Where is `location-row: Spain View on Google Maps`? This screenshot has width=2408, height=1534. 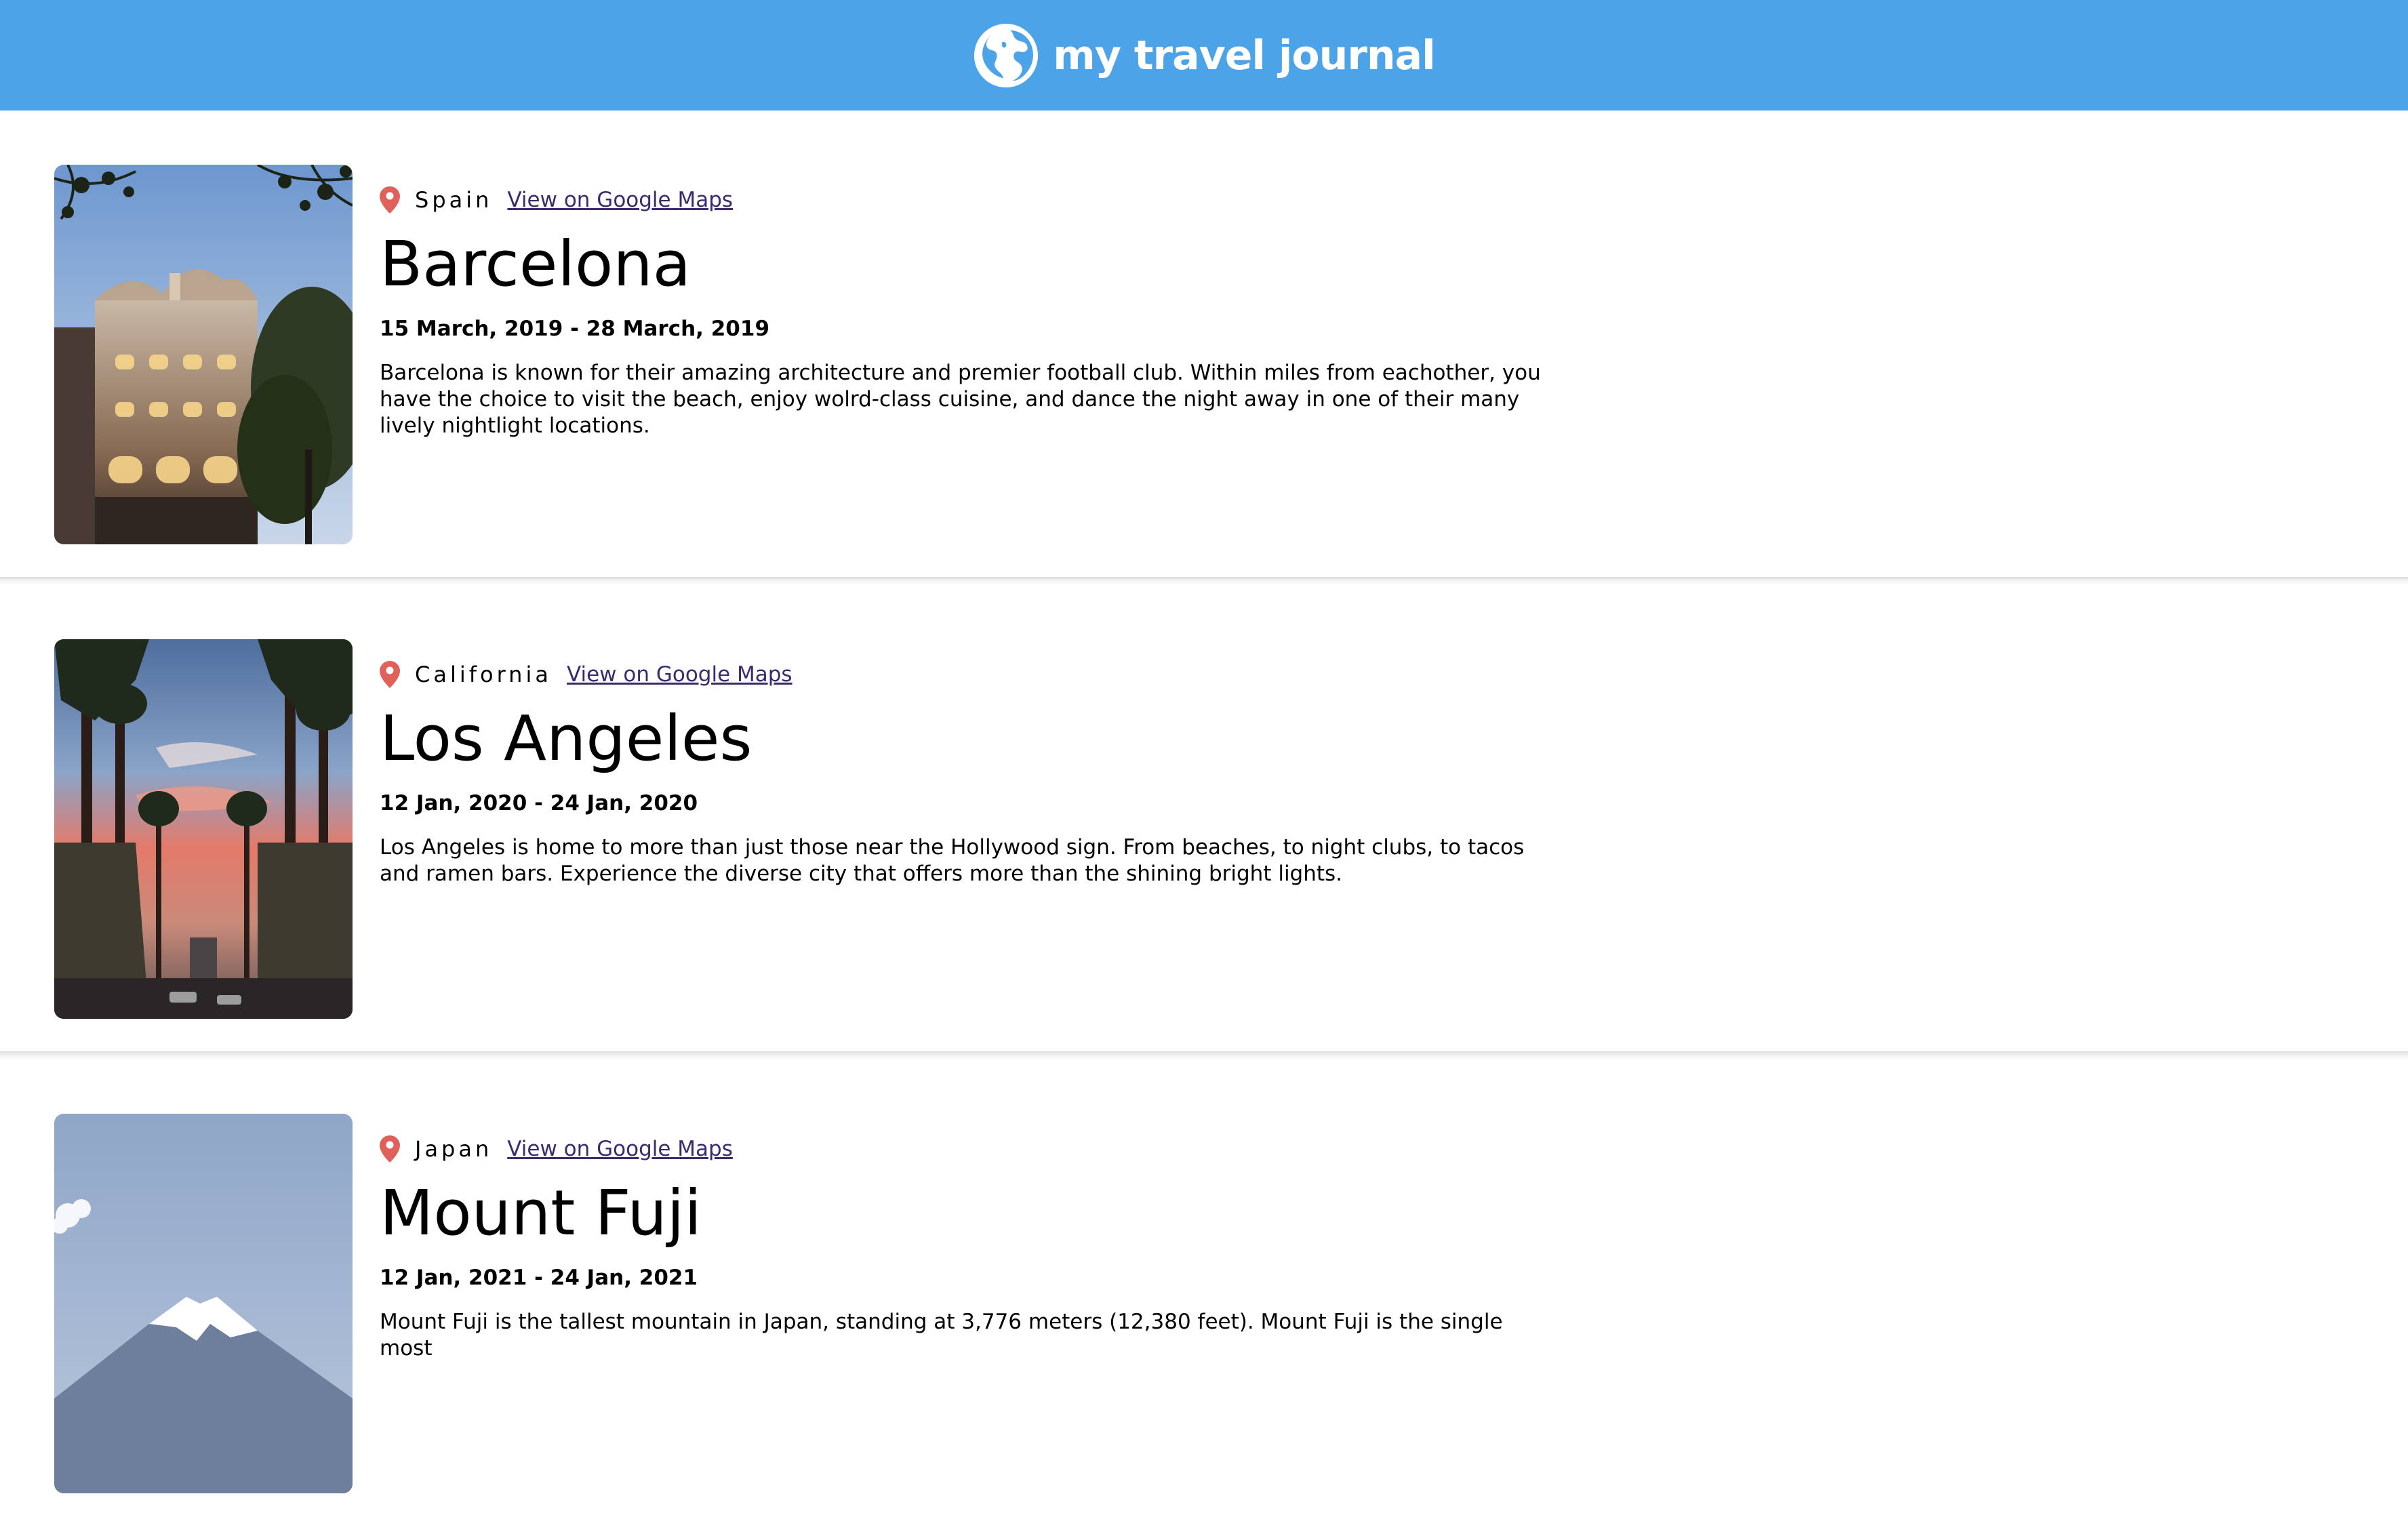
location-row: Spain View on Google Maps is located at coordinates (963, 200).